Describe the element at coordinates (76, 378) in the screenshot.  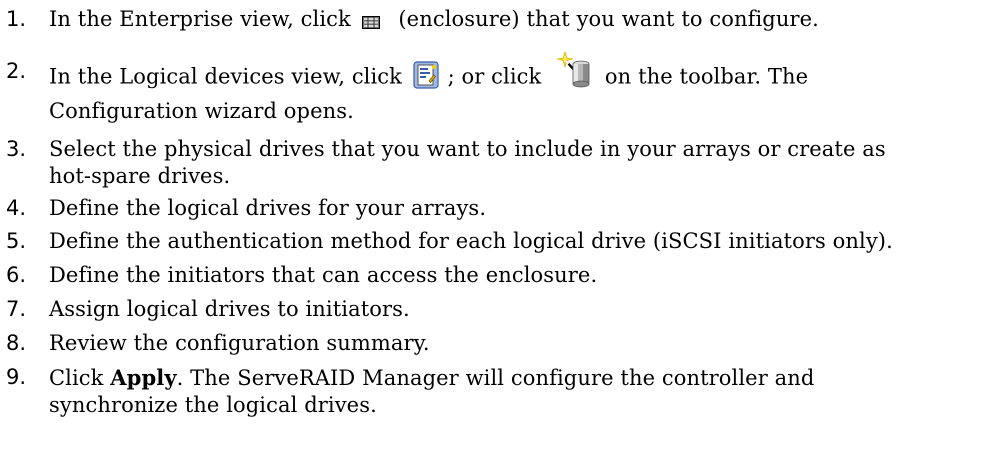
I see `step-text-part: Click` at that location.